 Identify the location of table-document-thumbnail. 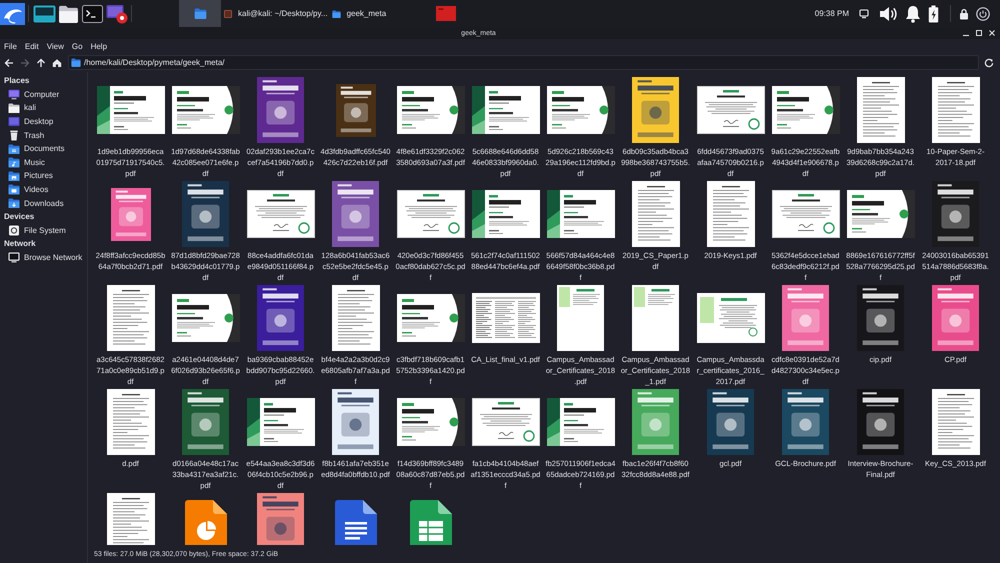
(506, 318).